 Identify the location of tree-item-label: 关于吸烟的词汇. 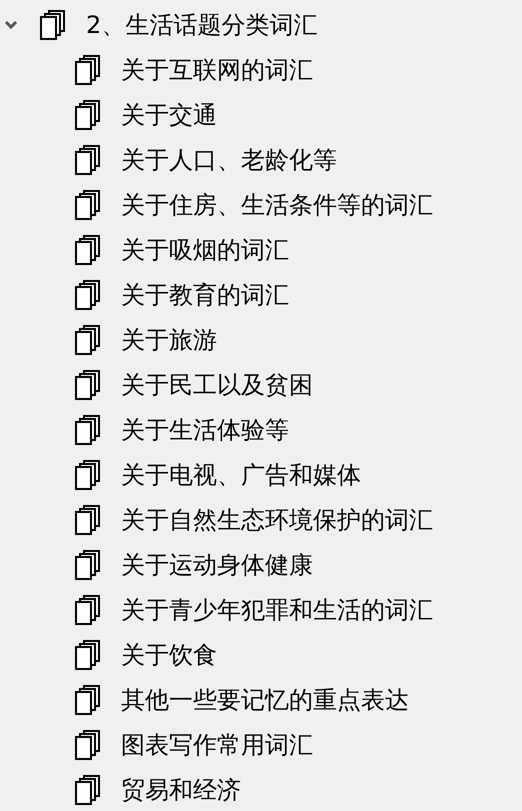
(205, 250).